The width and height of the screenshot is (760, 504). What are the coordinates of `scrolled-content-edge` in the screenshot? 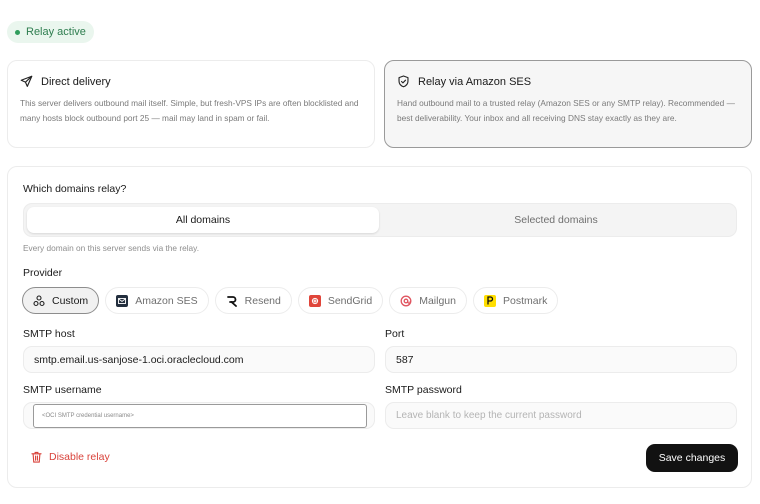 It's located at (380, 3).